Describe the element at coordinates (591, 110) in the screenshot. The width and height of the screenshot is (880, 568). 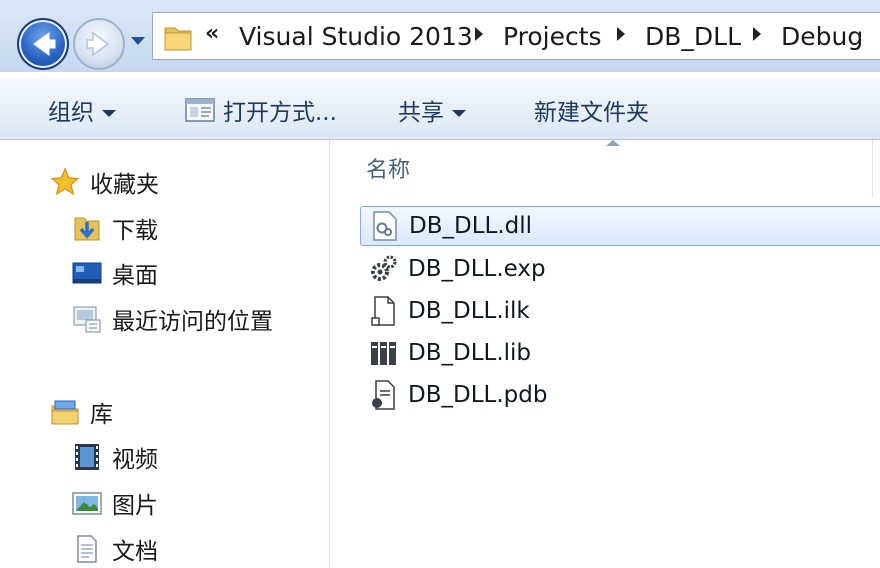
I see `new-folder-button: 新建文件夹` at that location.